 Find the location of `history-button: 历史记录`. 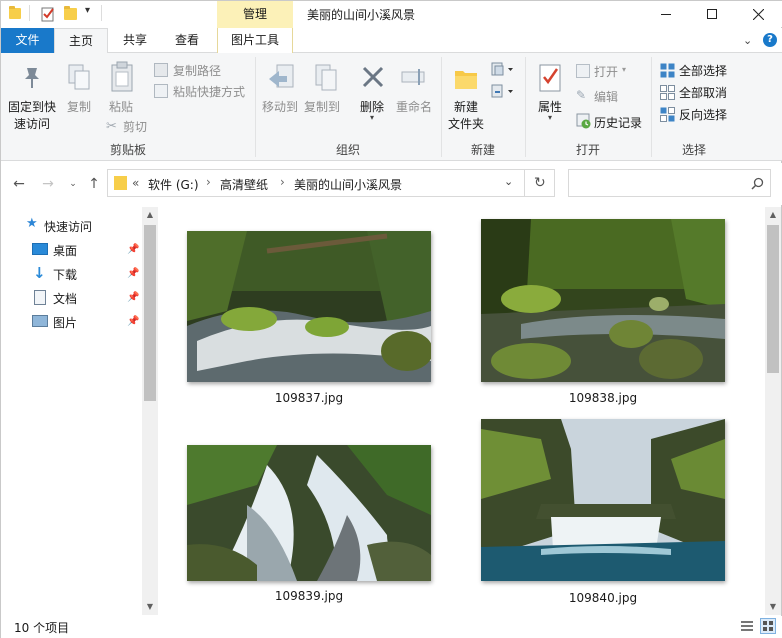

history-button: 历史记录 is located at coordinates (618, 122).